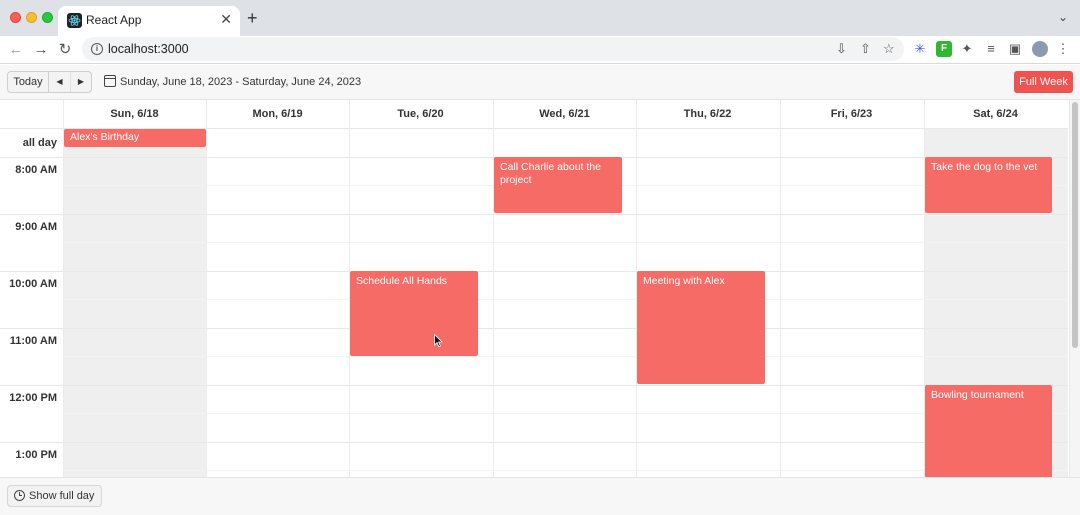 The width and height of the screenshot is (1080, 515). What do you see at coordinates (33, 398) in the screenshot?
I see `time-label: 12:00 PM` at bounding box center [33, 398].